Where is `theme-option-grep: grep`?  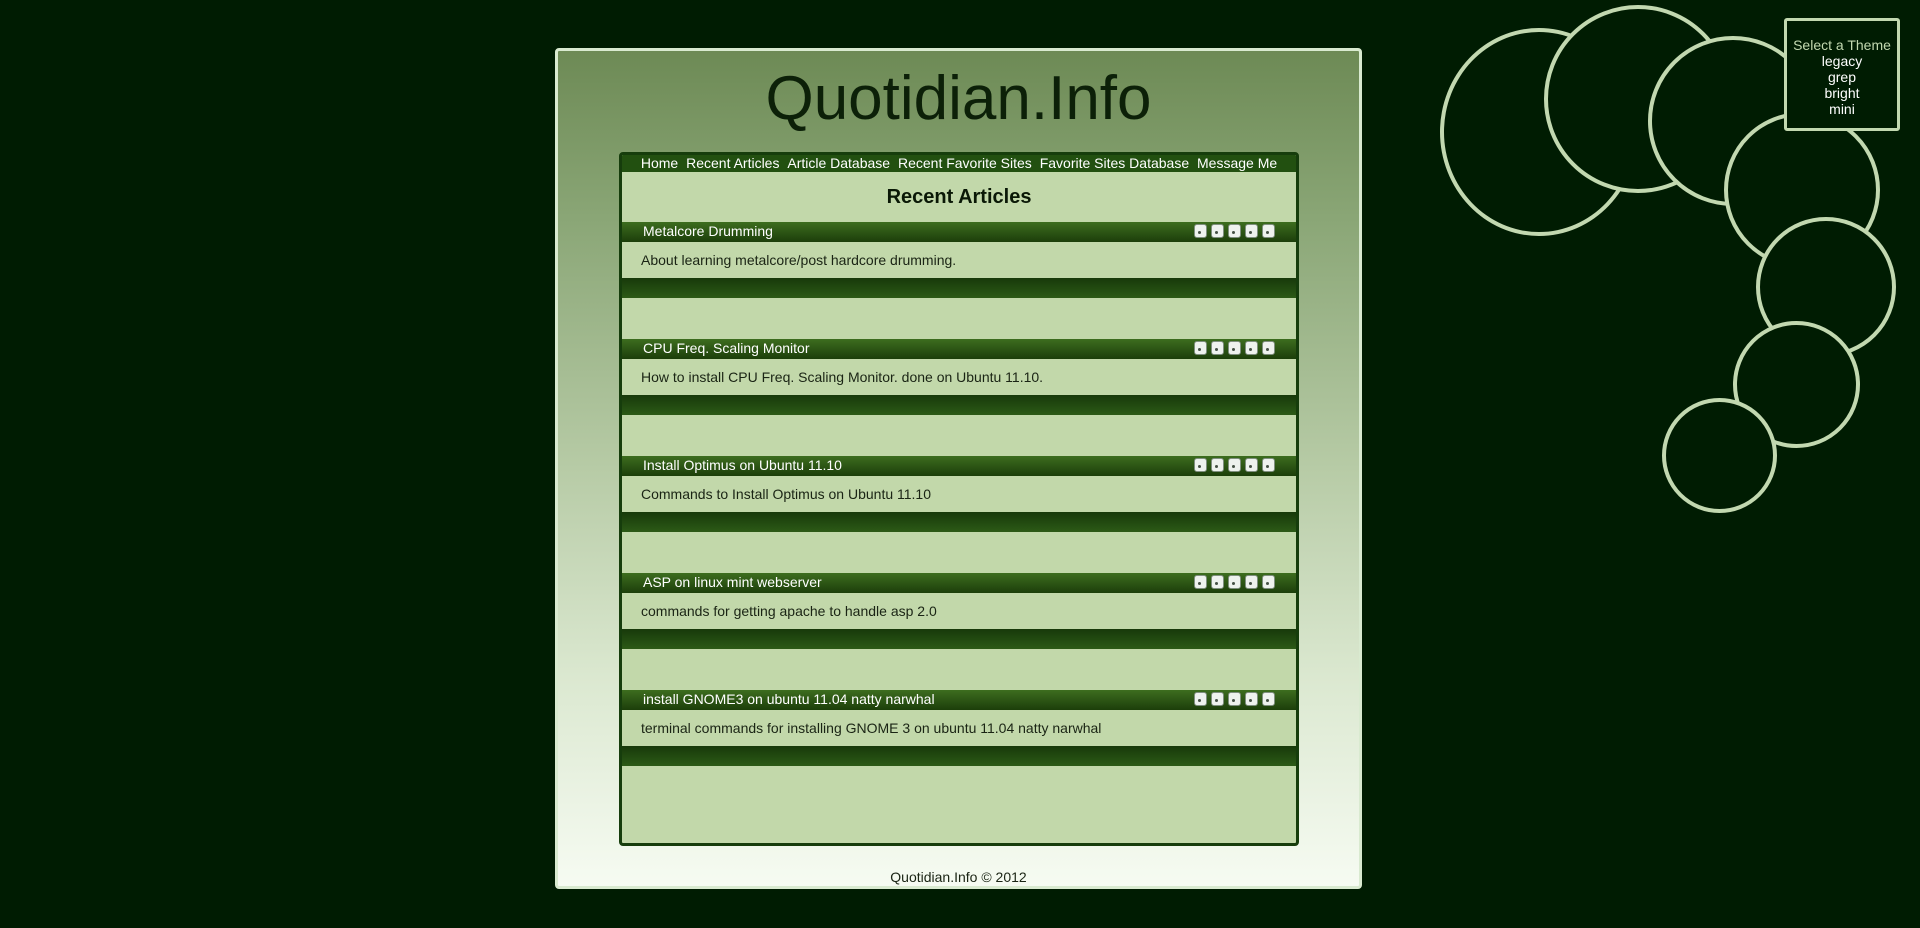
theme-option-grep: grep is located at coordinates (1842, 77).